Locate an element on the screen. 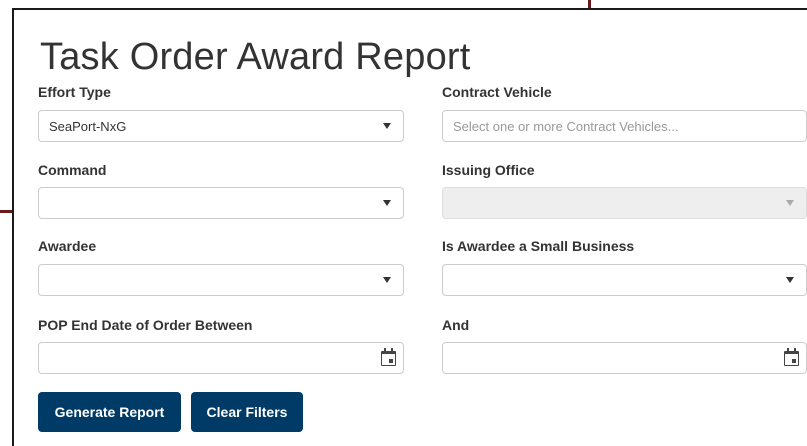 The height and width of the screenshot is (446, 807). awardee-select is located at coordinates (221, 280).